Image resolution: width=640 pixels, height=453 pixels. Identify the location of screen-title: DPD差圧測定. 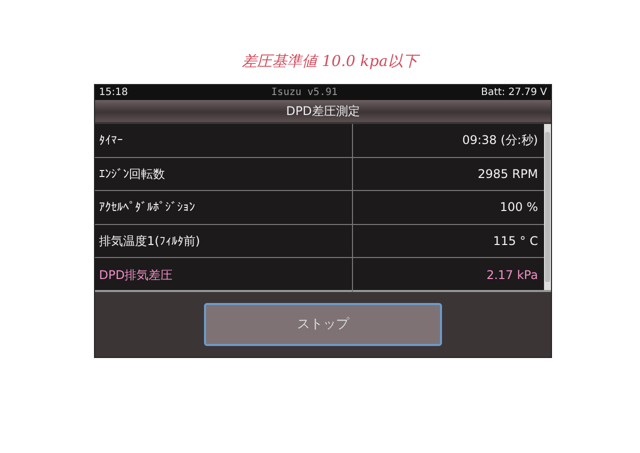
(323, 111).